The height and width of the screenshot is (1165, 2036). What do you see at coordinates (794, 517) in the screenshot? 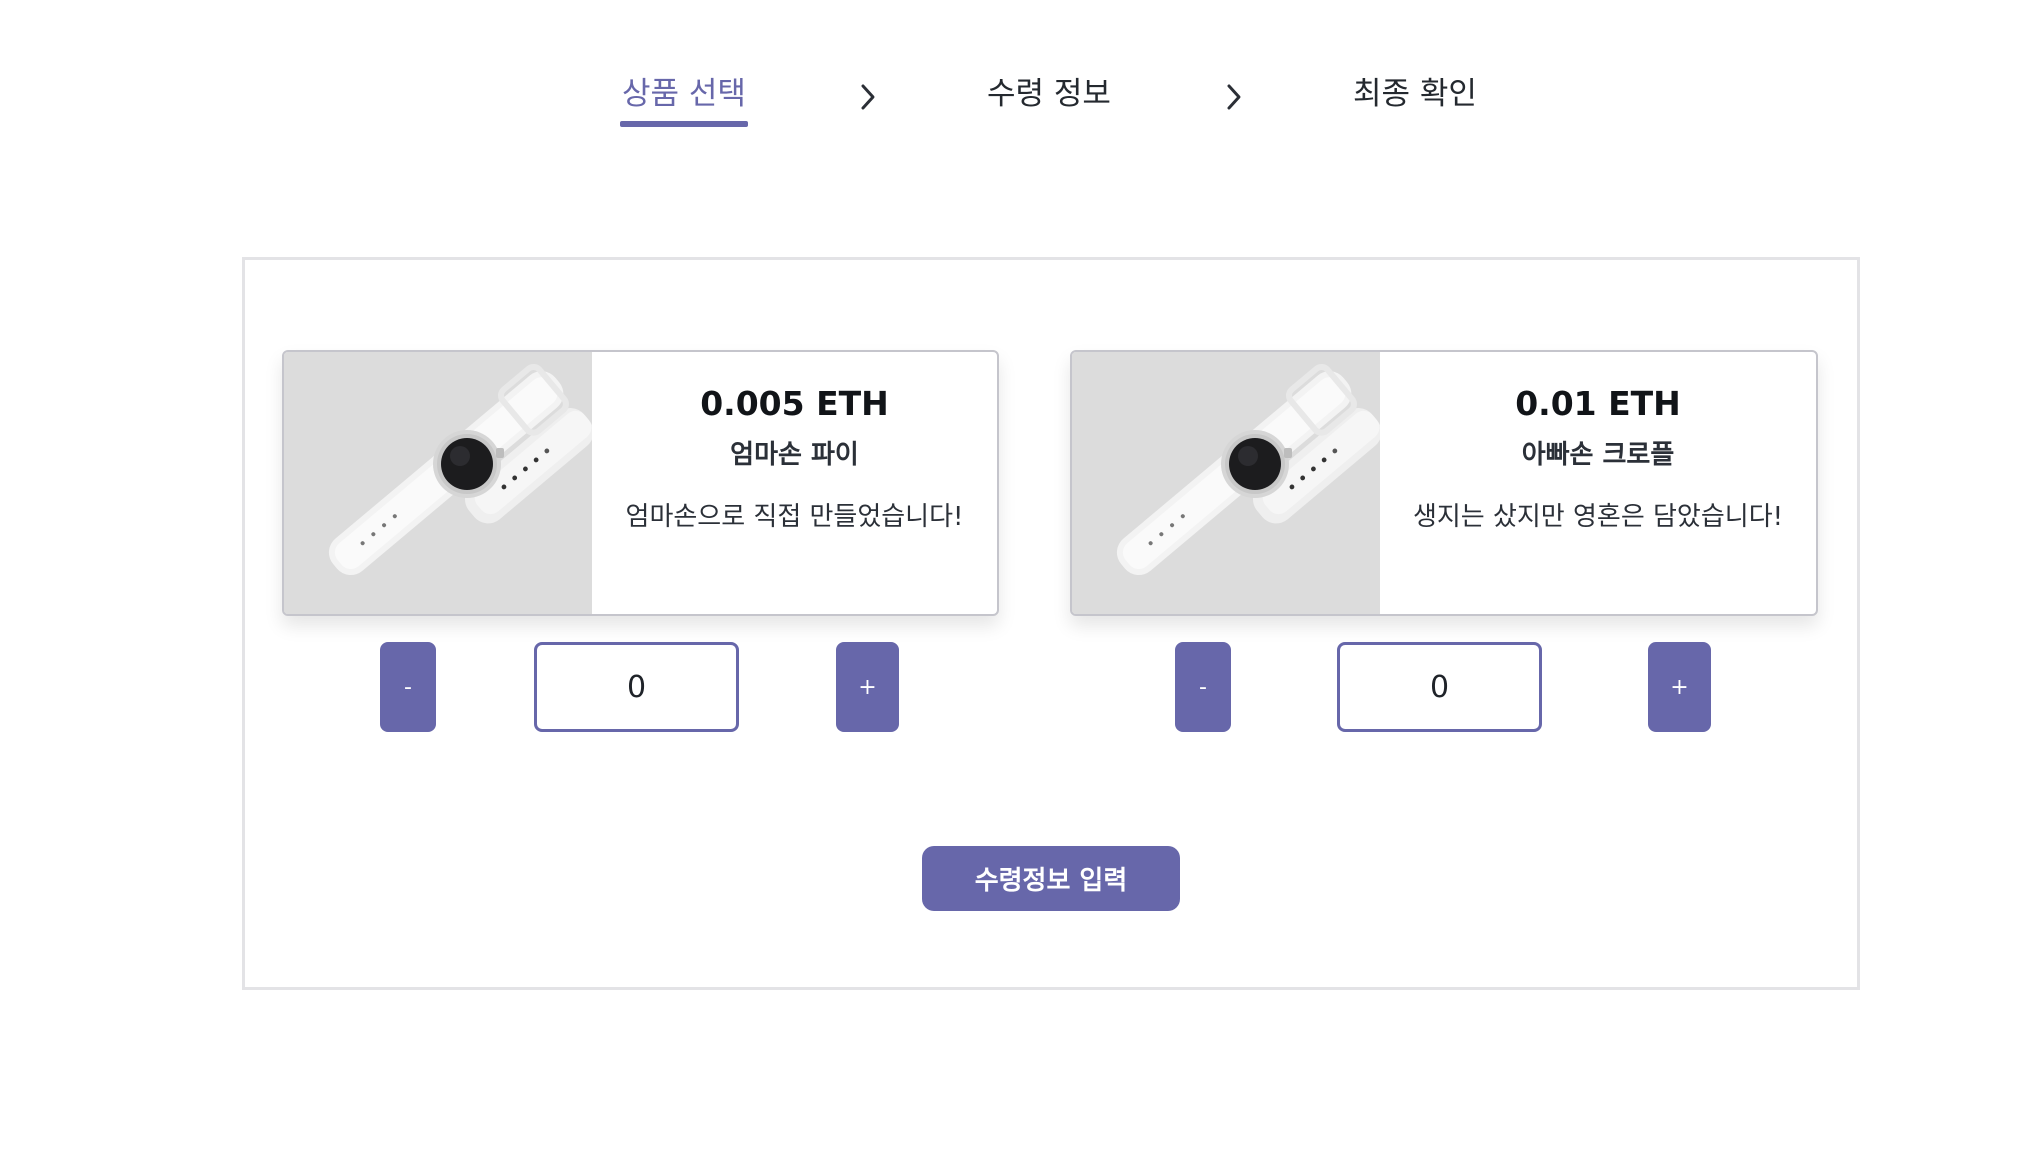
I see `product-description: 엄마손으로 직접 만들었습니다!` at bounding box center [794, 517].